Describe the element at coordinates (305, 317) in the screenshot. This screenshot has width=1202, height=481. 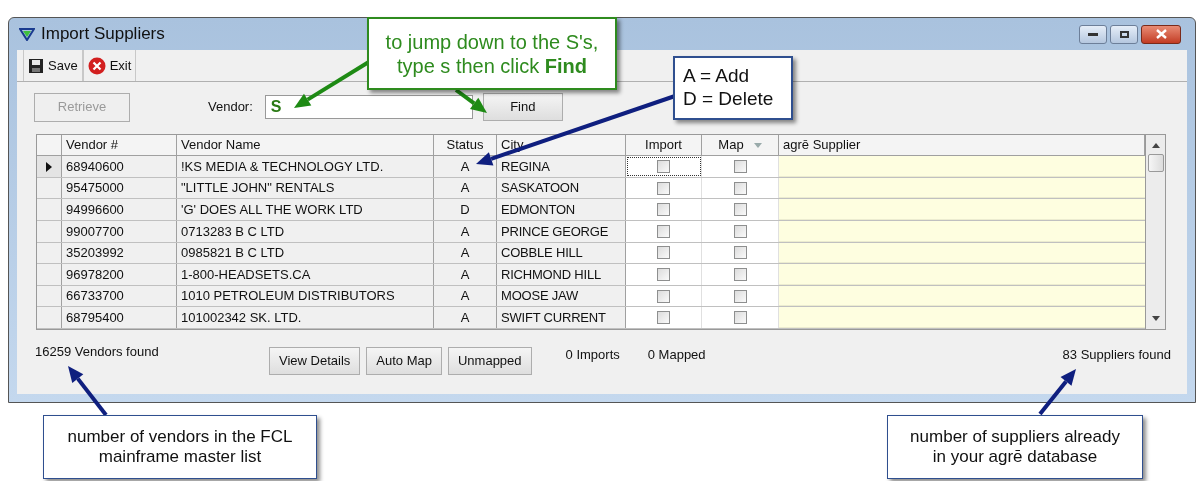
I see `table-cell: 101002342 SK. LTD.` at that location.